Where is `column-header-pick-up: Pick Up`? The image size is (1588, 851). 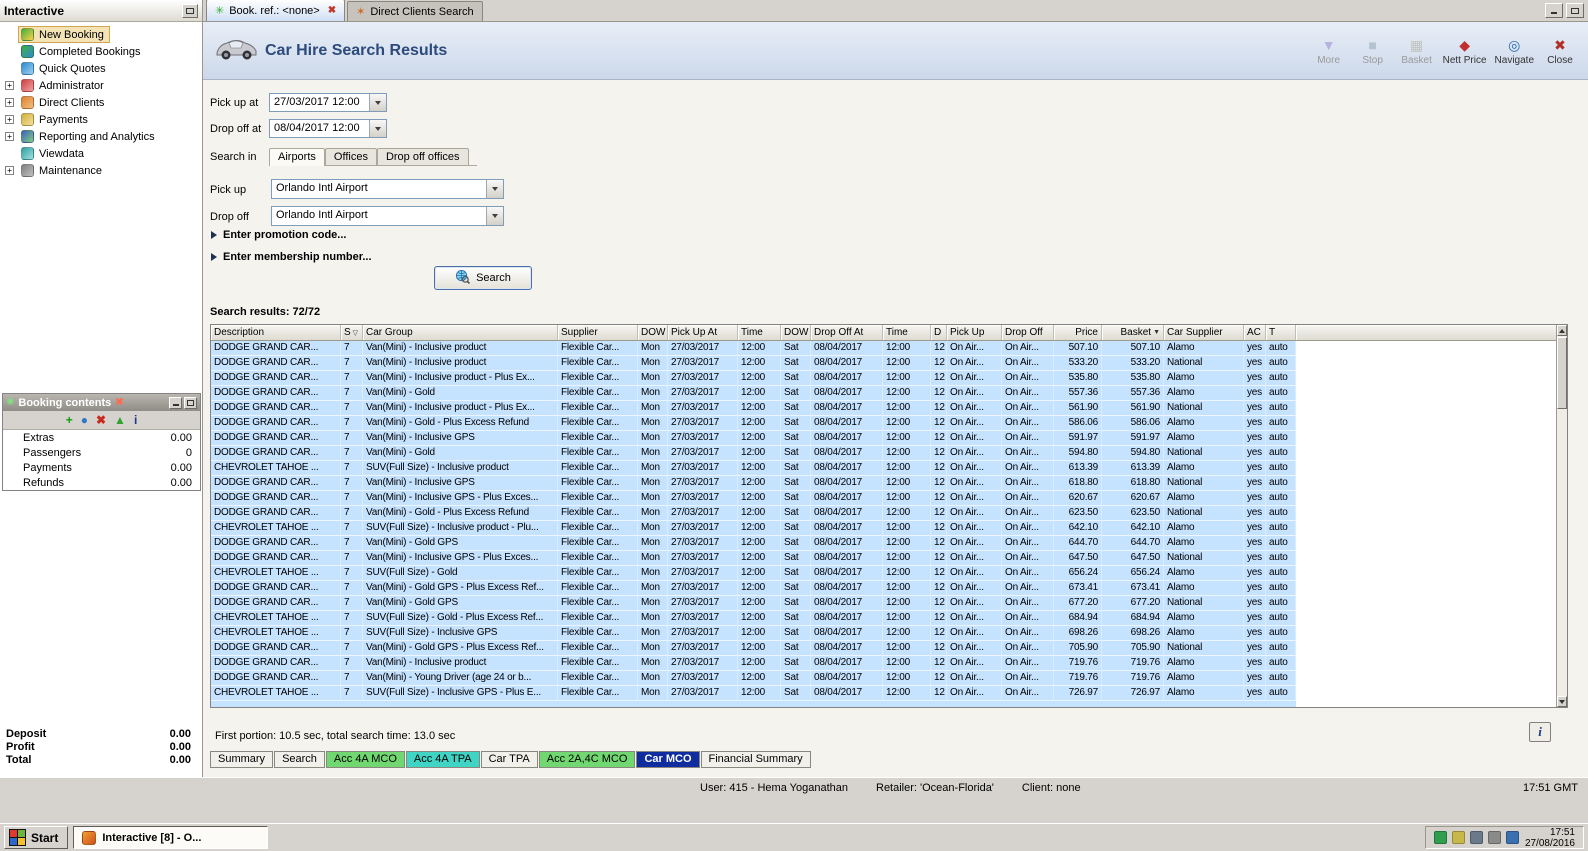
column-header-pick-up: Pick Up is located at coordinates (974, 332).